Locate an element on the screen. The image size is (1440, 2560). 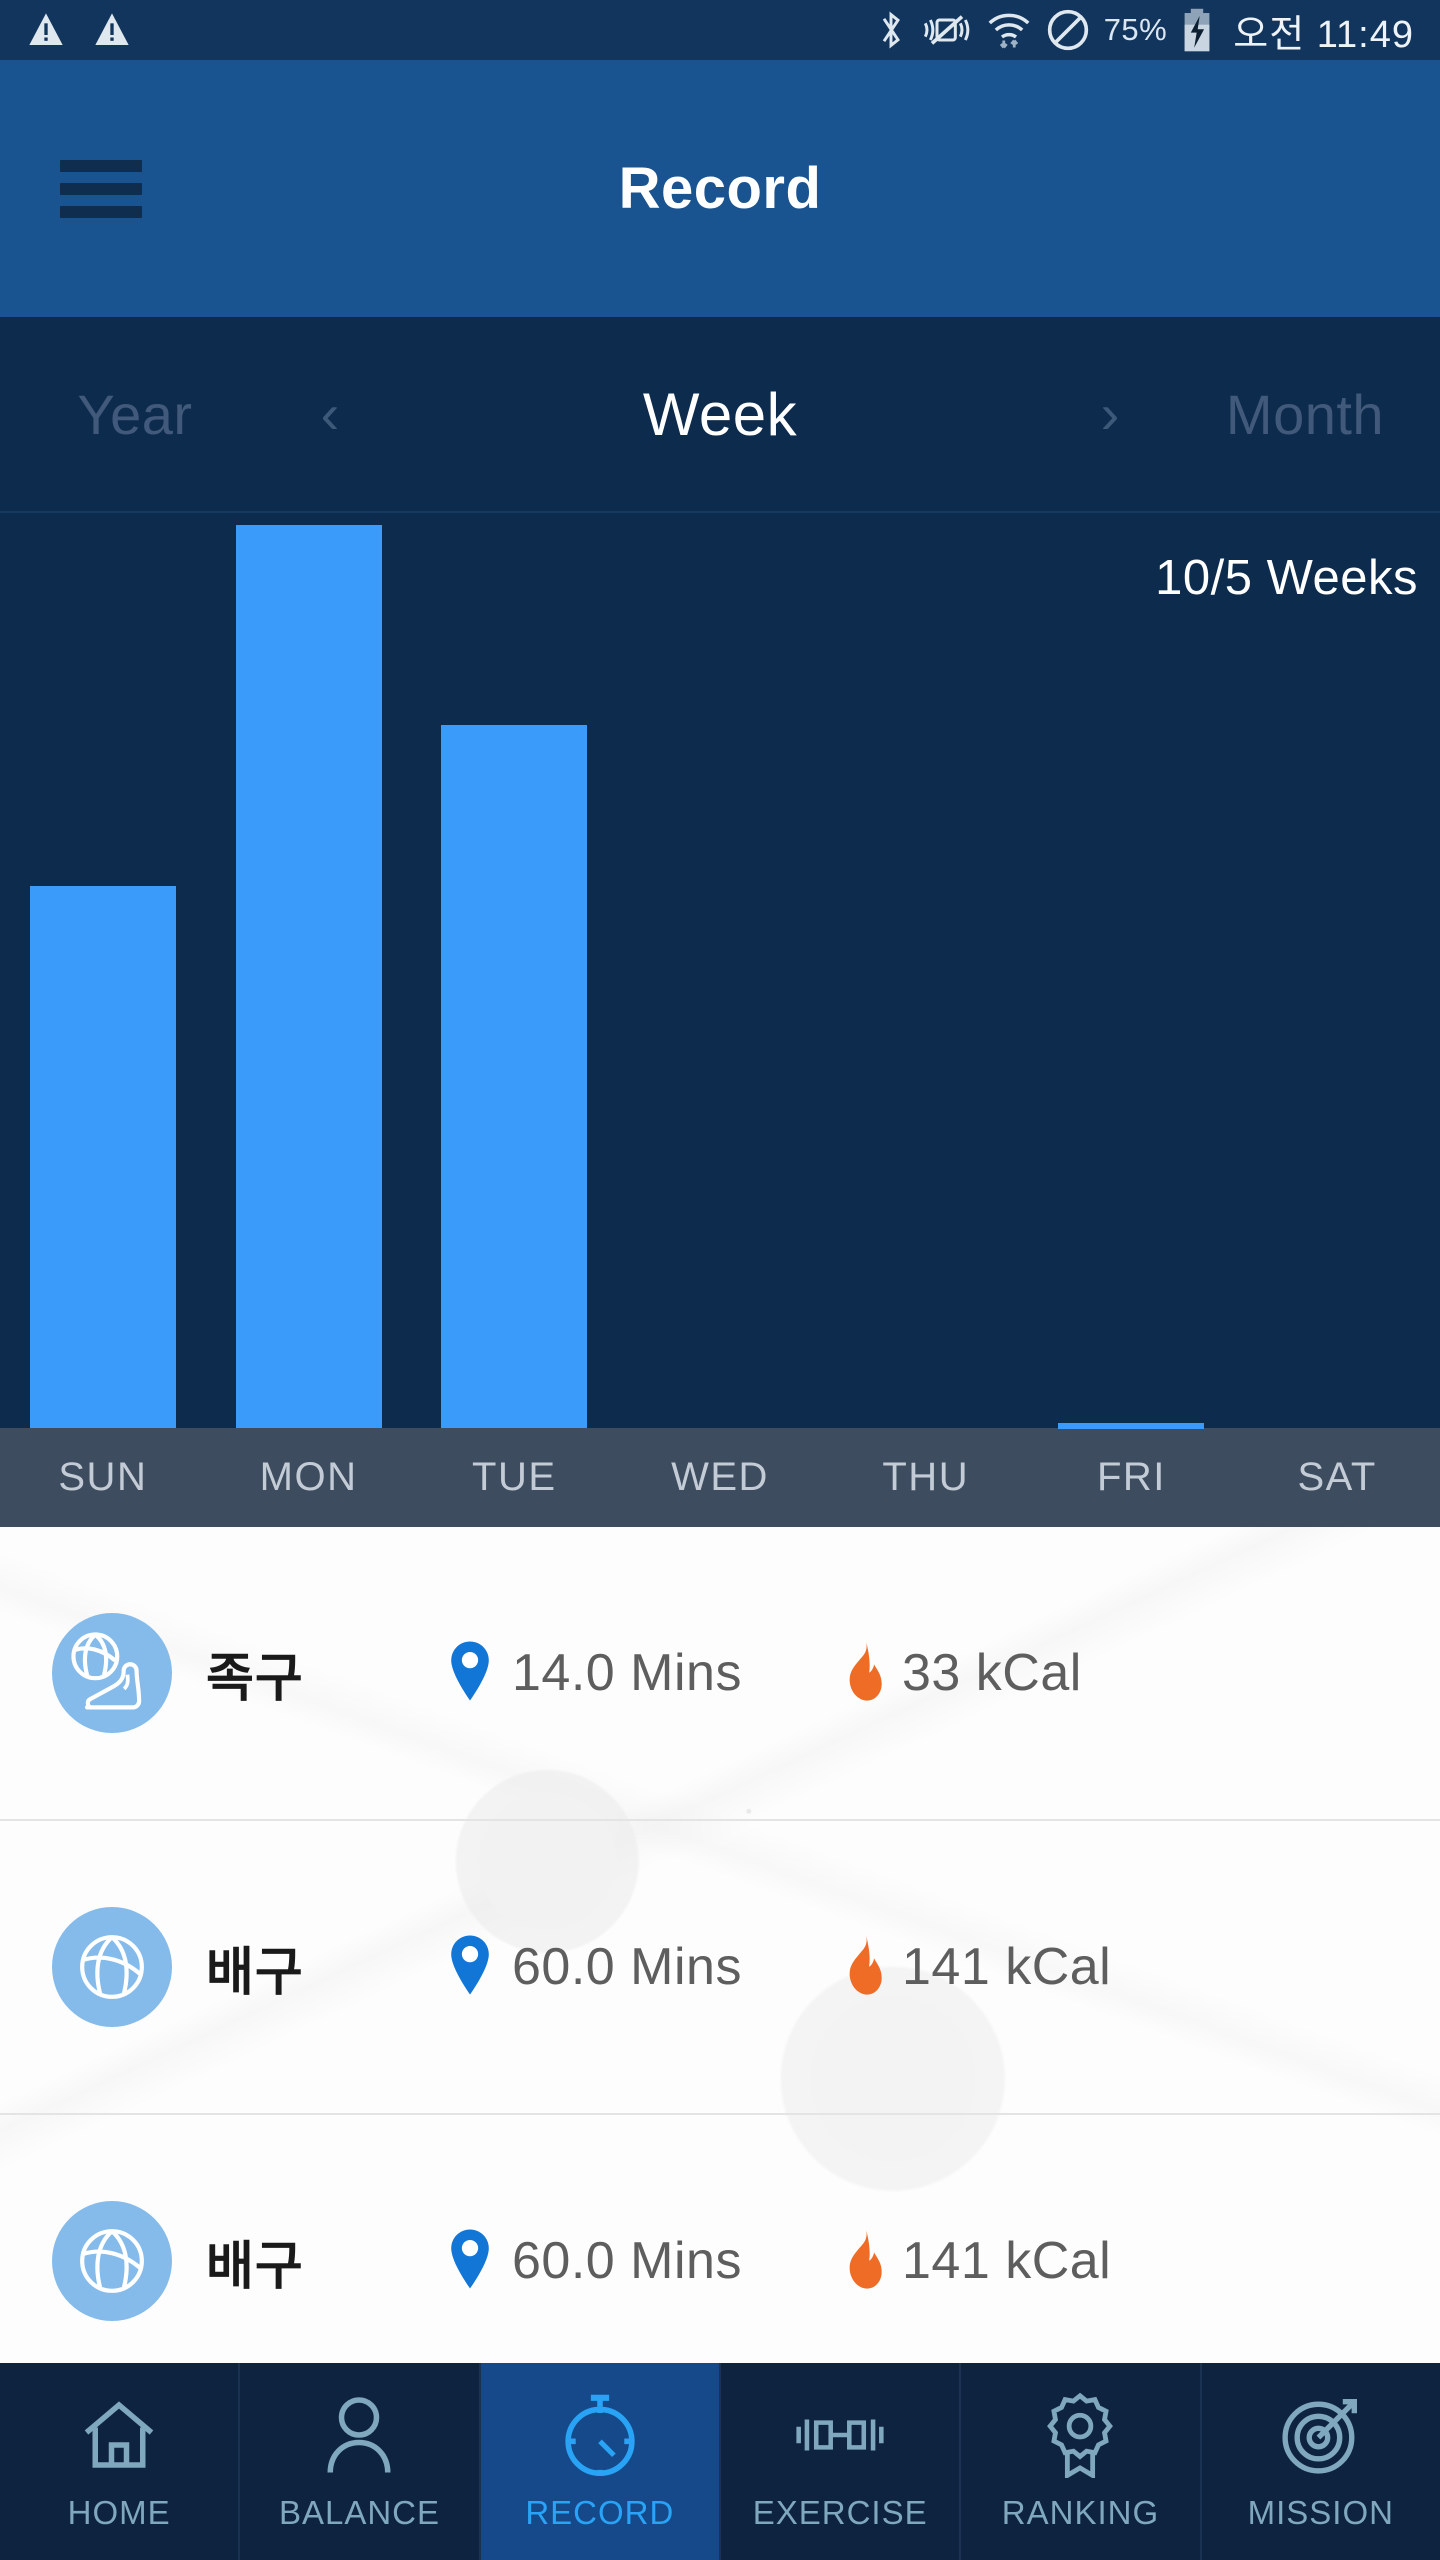
page-title: Record is located at coordinates (720, 188).